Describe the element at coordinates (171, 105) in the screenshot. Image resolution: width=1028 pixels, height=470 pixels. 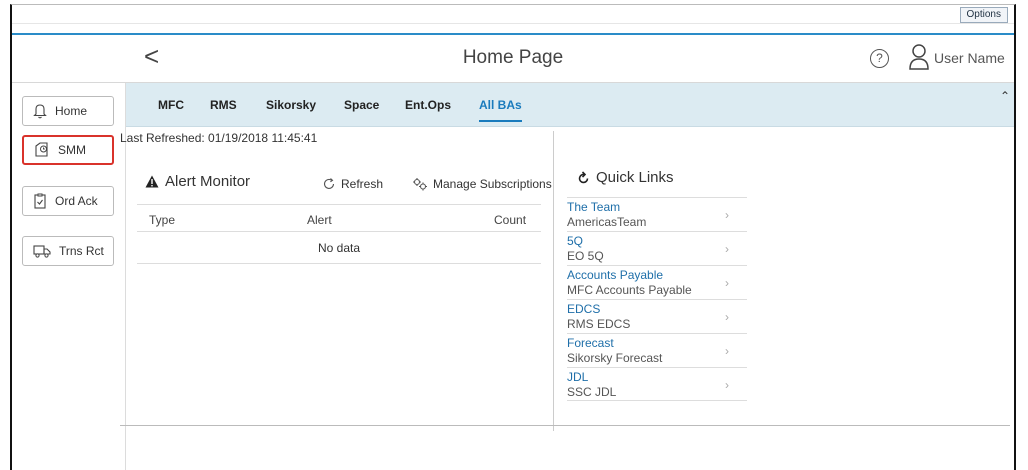
I see `tab-mfc: MFC` at that location.